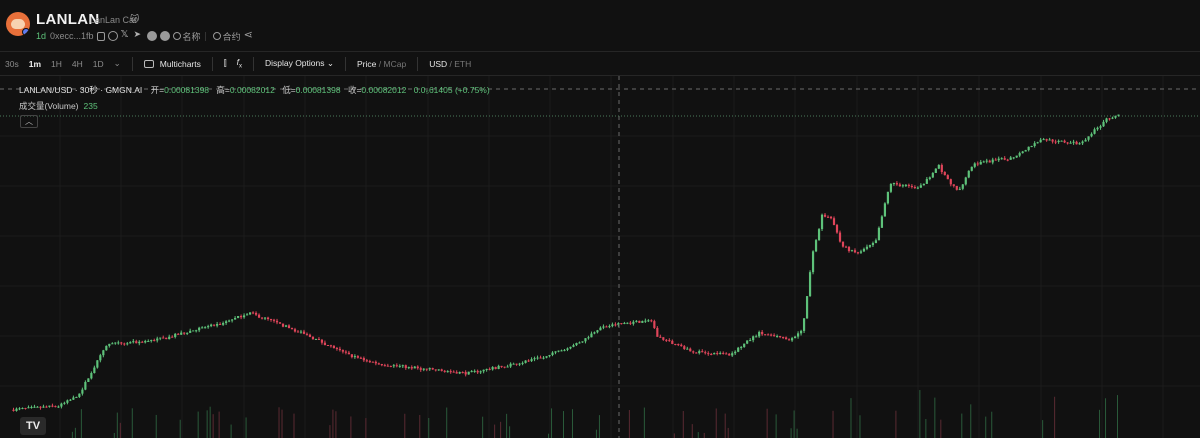  What do you see at coordinates (77, 64) in the screenshot?
I see `interval-4h: 4H` at bounding box center [77, 64].